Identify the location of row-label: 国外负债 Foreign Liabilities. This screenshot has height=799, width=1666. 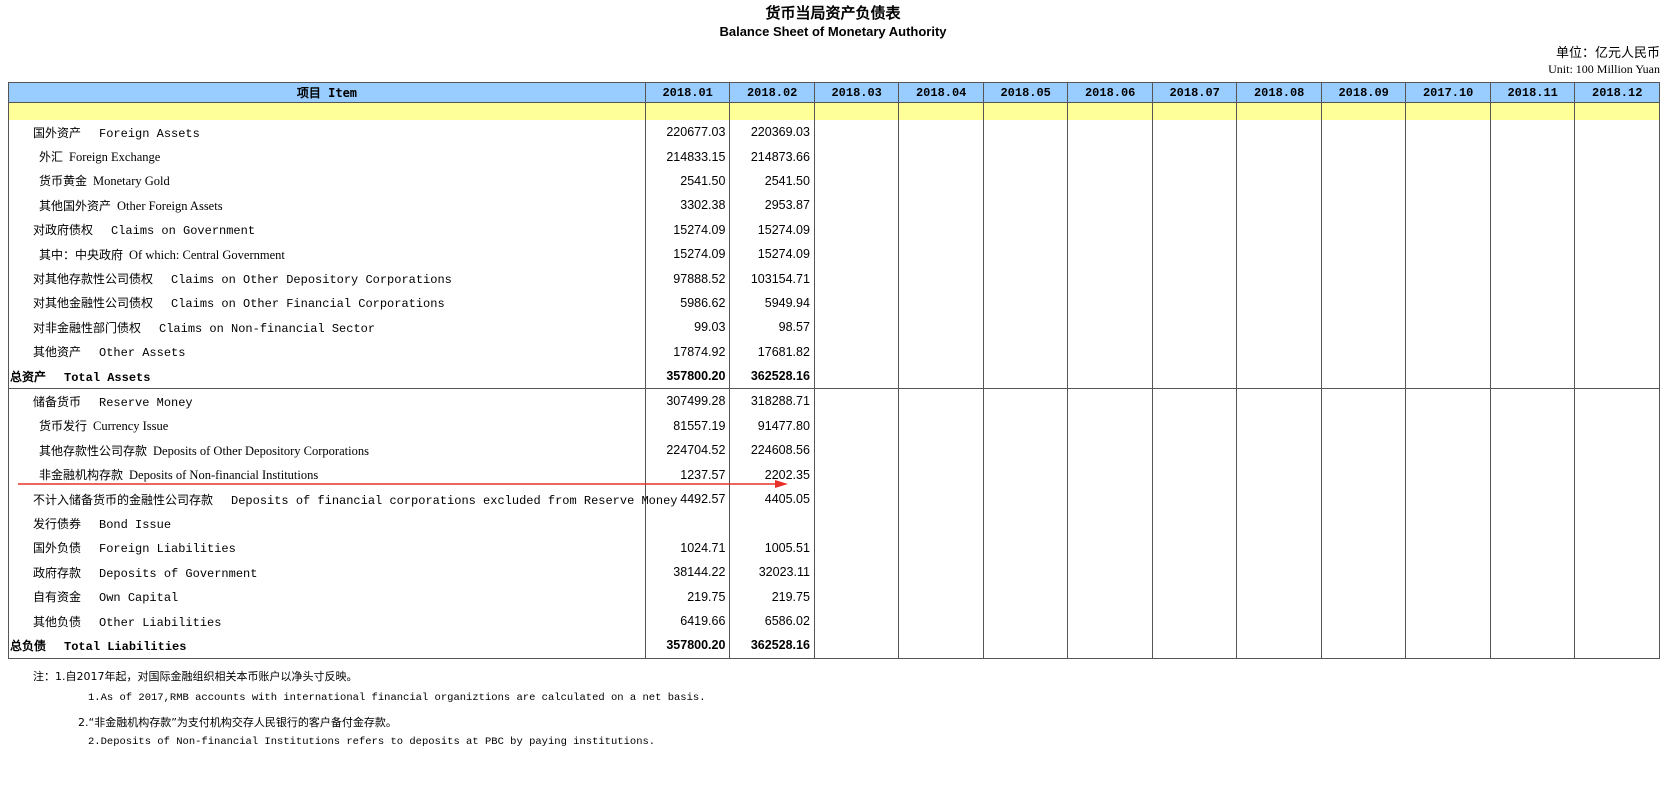
(327, 548).